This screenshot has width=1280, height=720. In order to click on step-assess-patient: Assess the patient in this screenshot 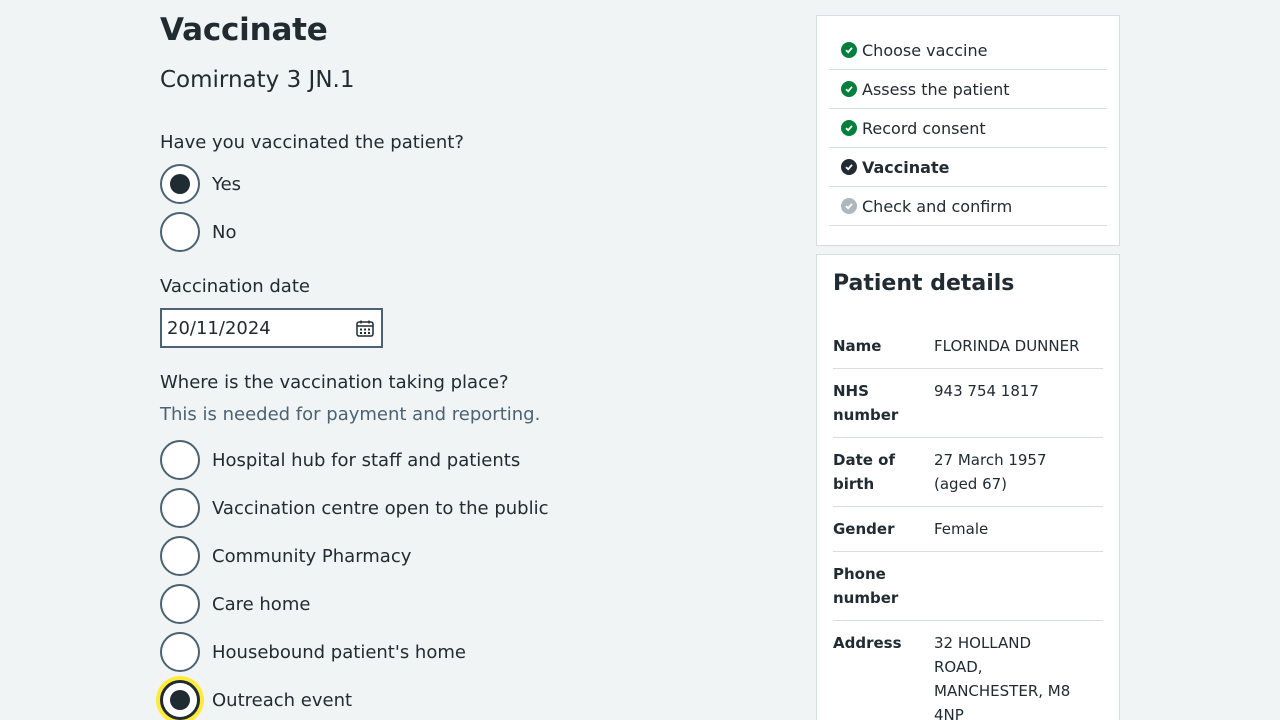, I will do `click(968, 89)`.